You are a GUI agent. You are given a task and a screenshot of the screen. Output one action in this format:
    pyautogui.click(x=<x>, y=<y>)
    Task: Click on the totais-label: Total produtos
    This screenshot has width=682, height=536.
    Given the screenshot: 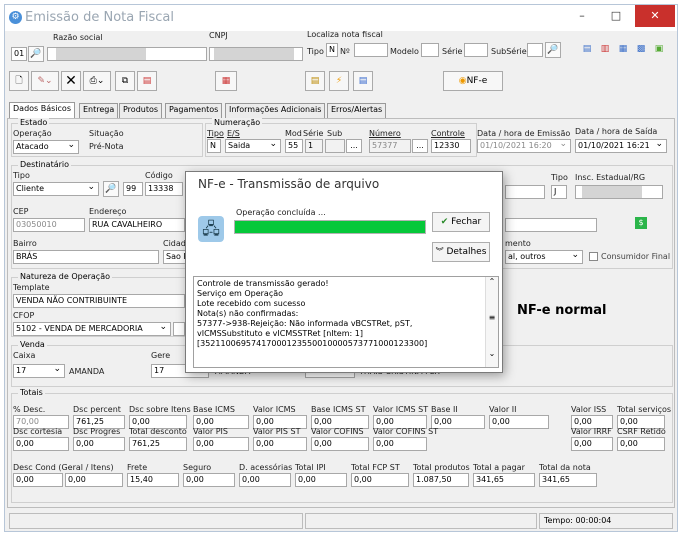 What is the action you would take?
    pyautogui.click(x=441, y=467)
    